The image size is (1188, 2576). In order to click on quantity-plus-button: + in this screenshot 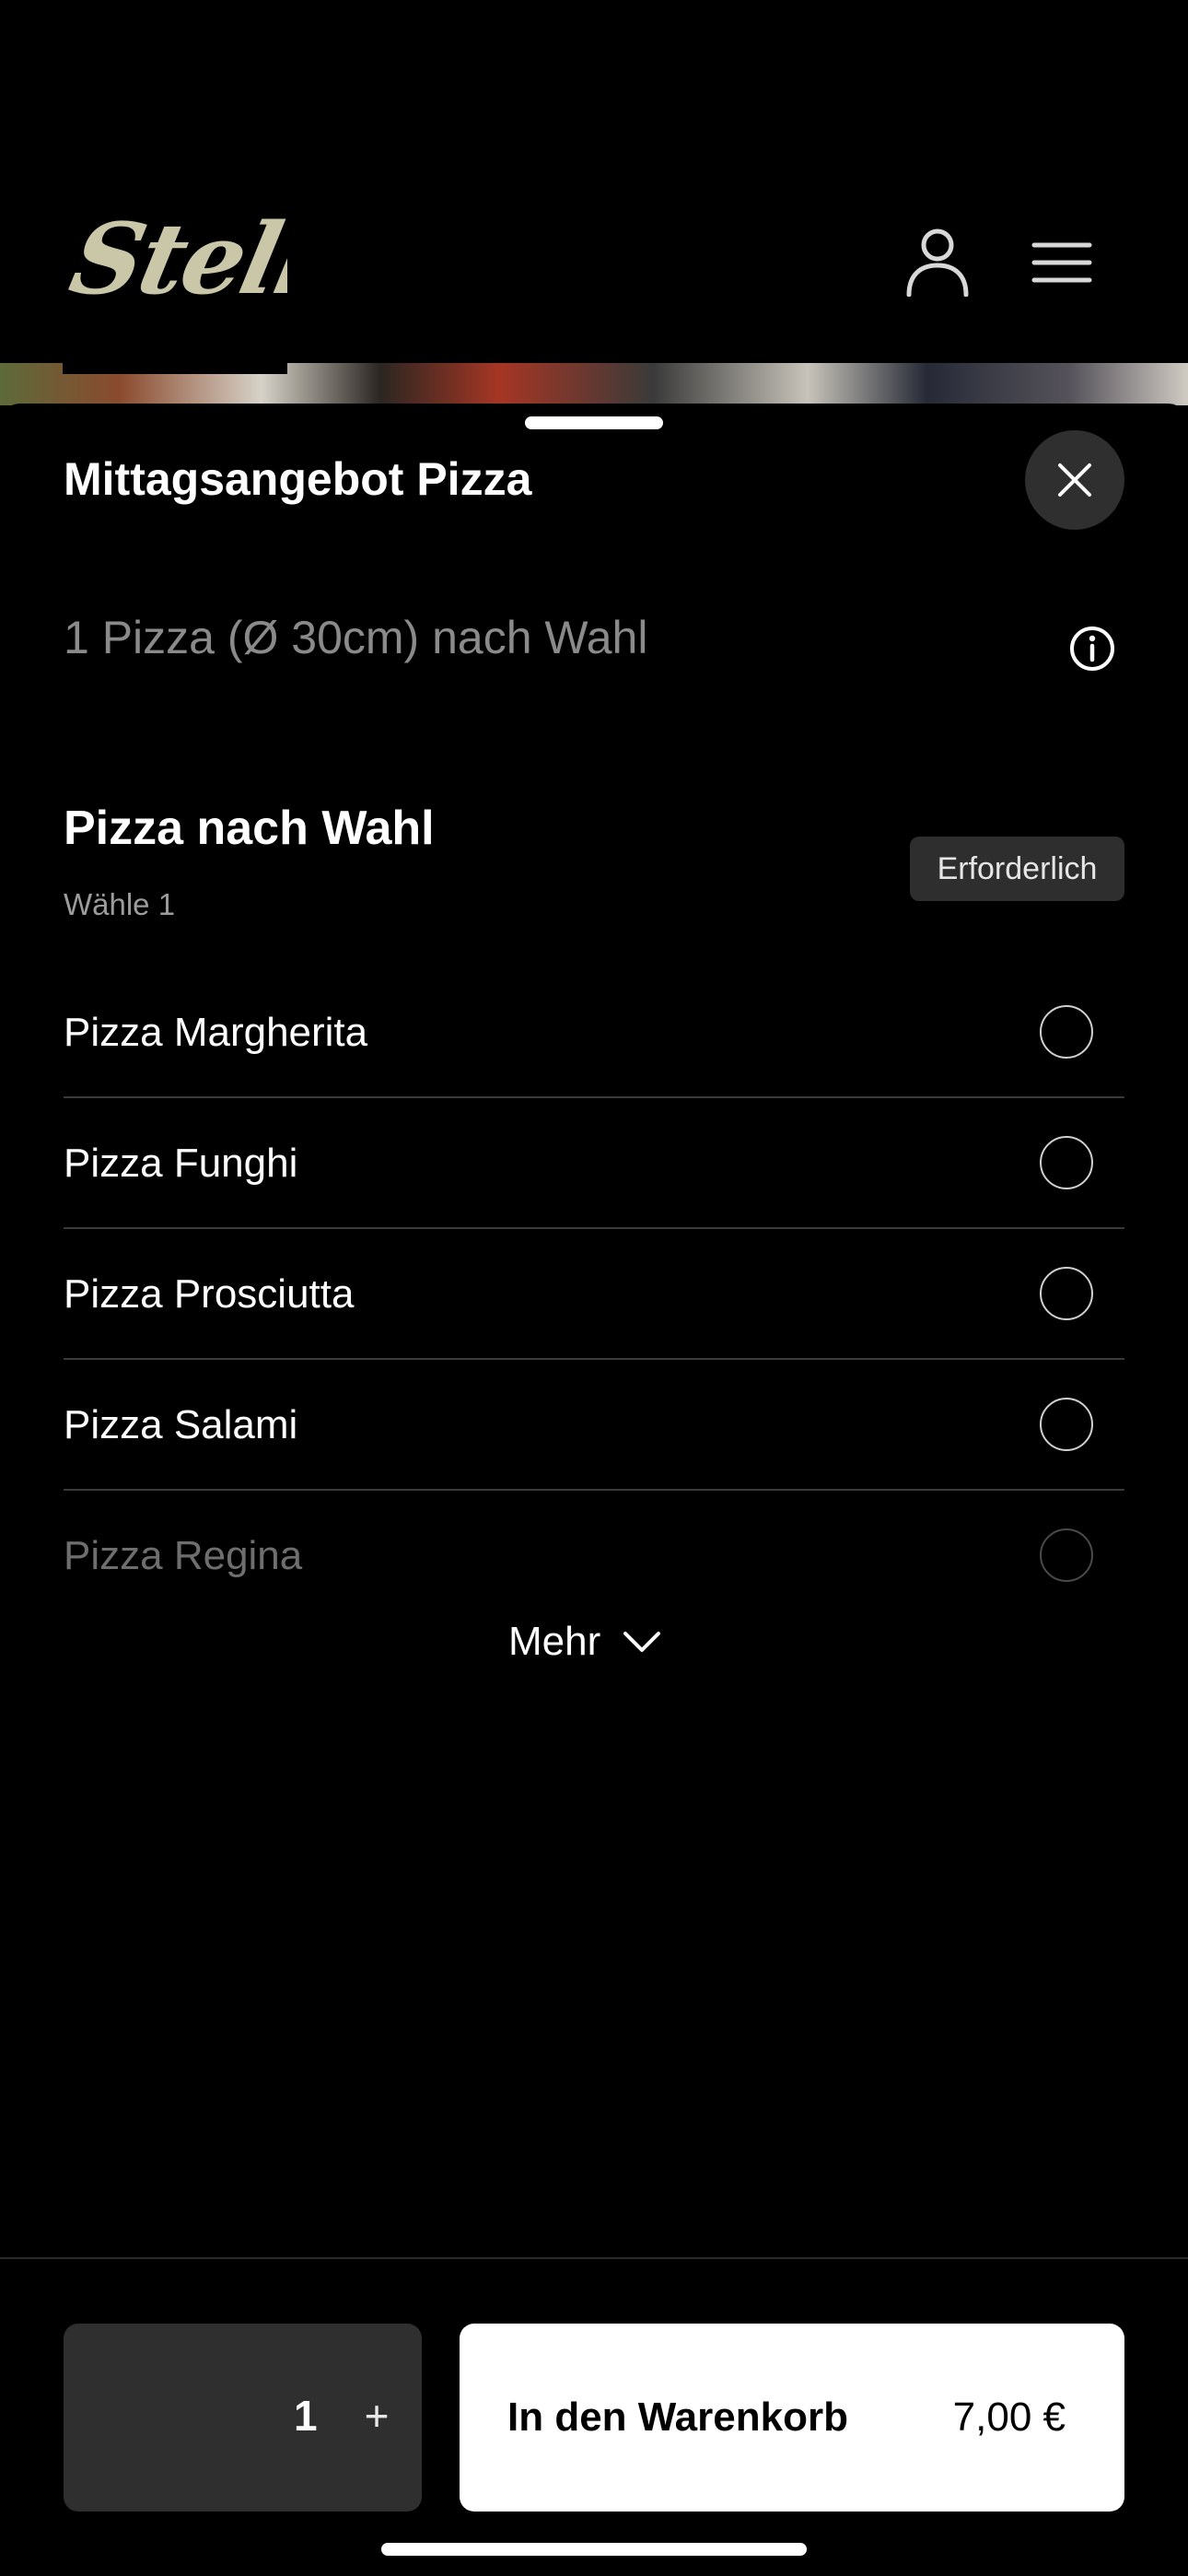, I will do `click(376, 2416)`.